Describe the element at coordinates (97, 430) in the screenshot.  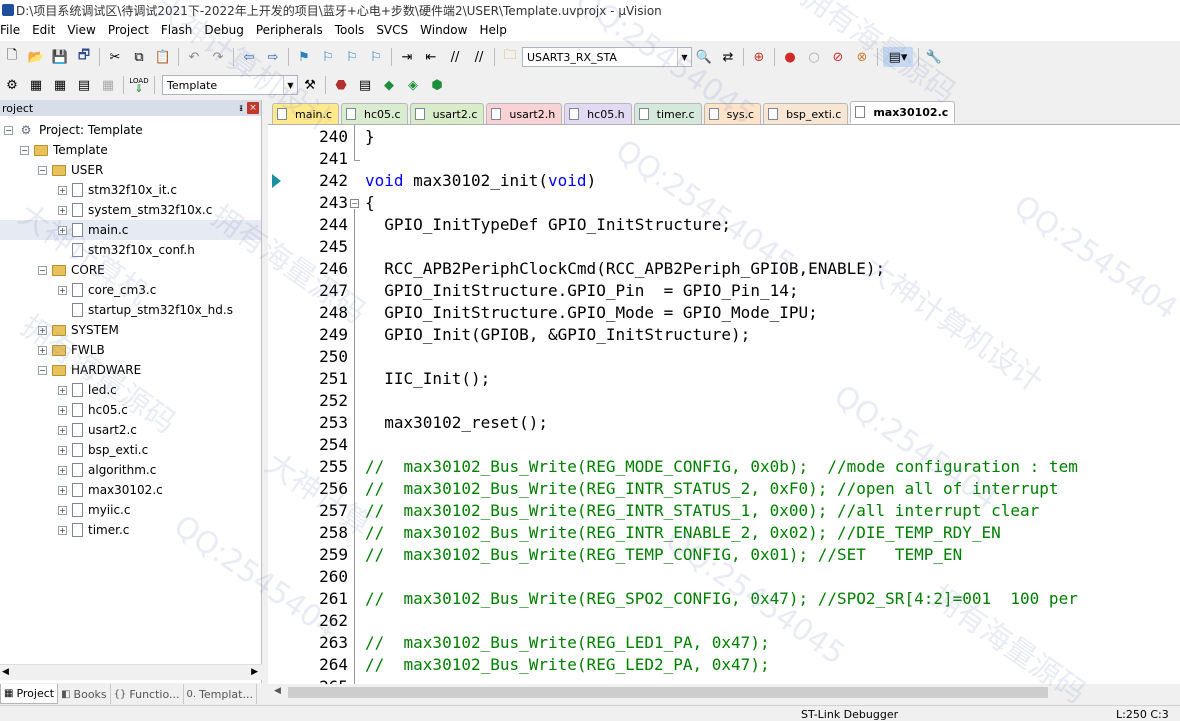
I see `tree-item: + usart2.c` at that location.